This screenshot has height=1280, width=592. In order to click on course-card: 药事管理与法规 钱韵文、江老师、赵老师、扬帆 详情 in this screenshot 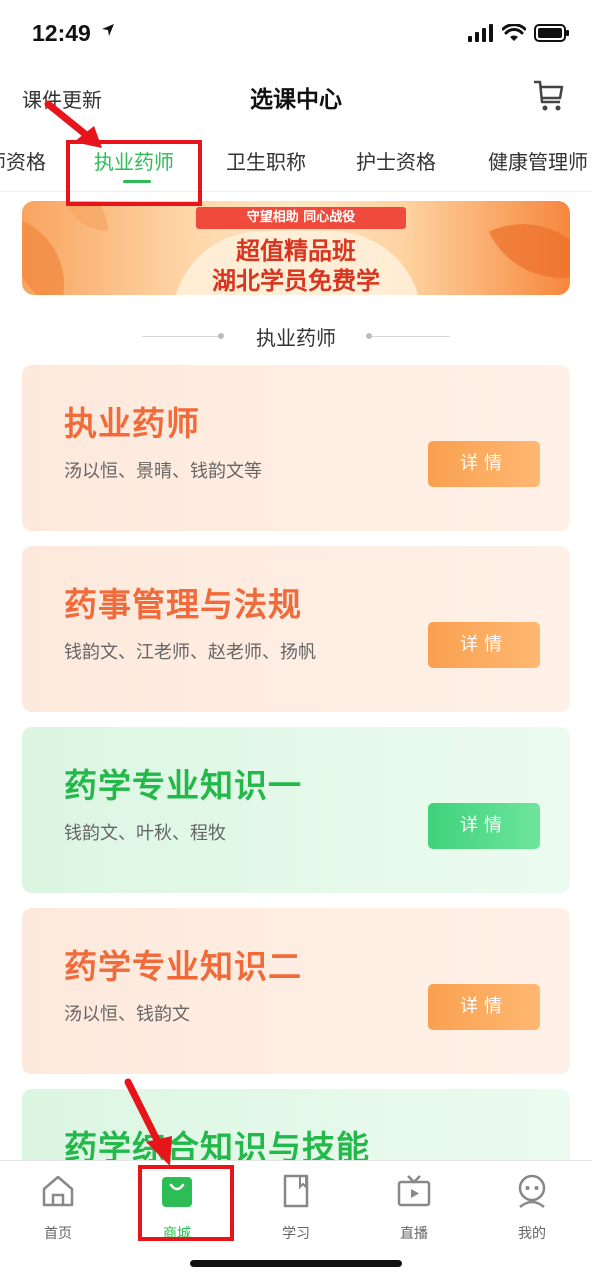, I will do `click(296, 629)`.